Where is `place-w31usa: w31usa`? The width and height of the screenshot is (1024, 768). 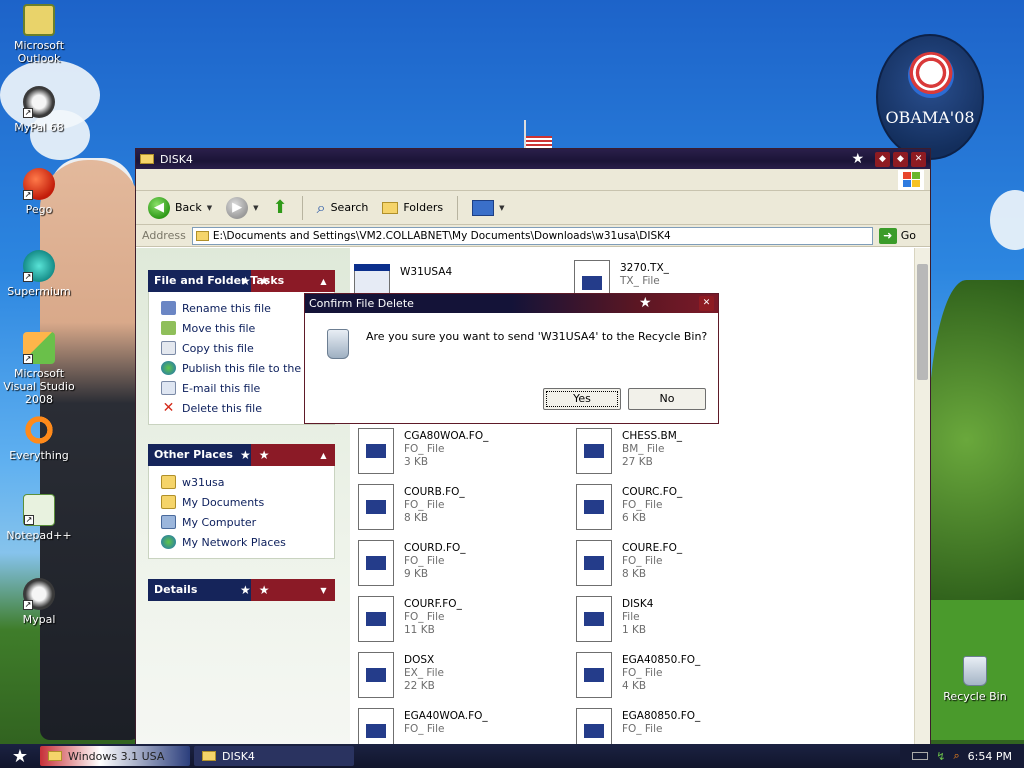
place-w31usa: w31usa is located at coordinates (244, 482).